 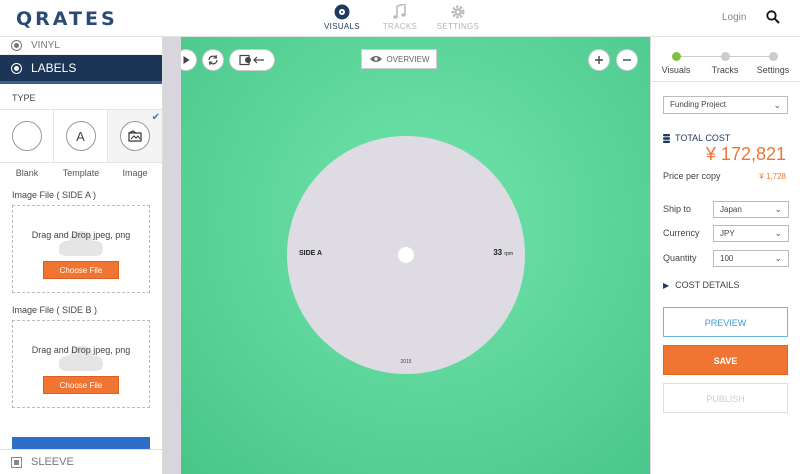 I want to click on currency-row: Currency JPY ⌄, so click(x=726, y=233).